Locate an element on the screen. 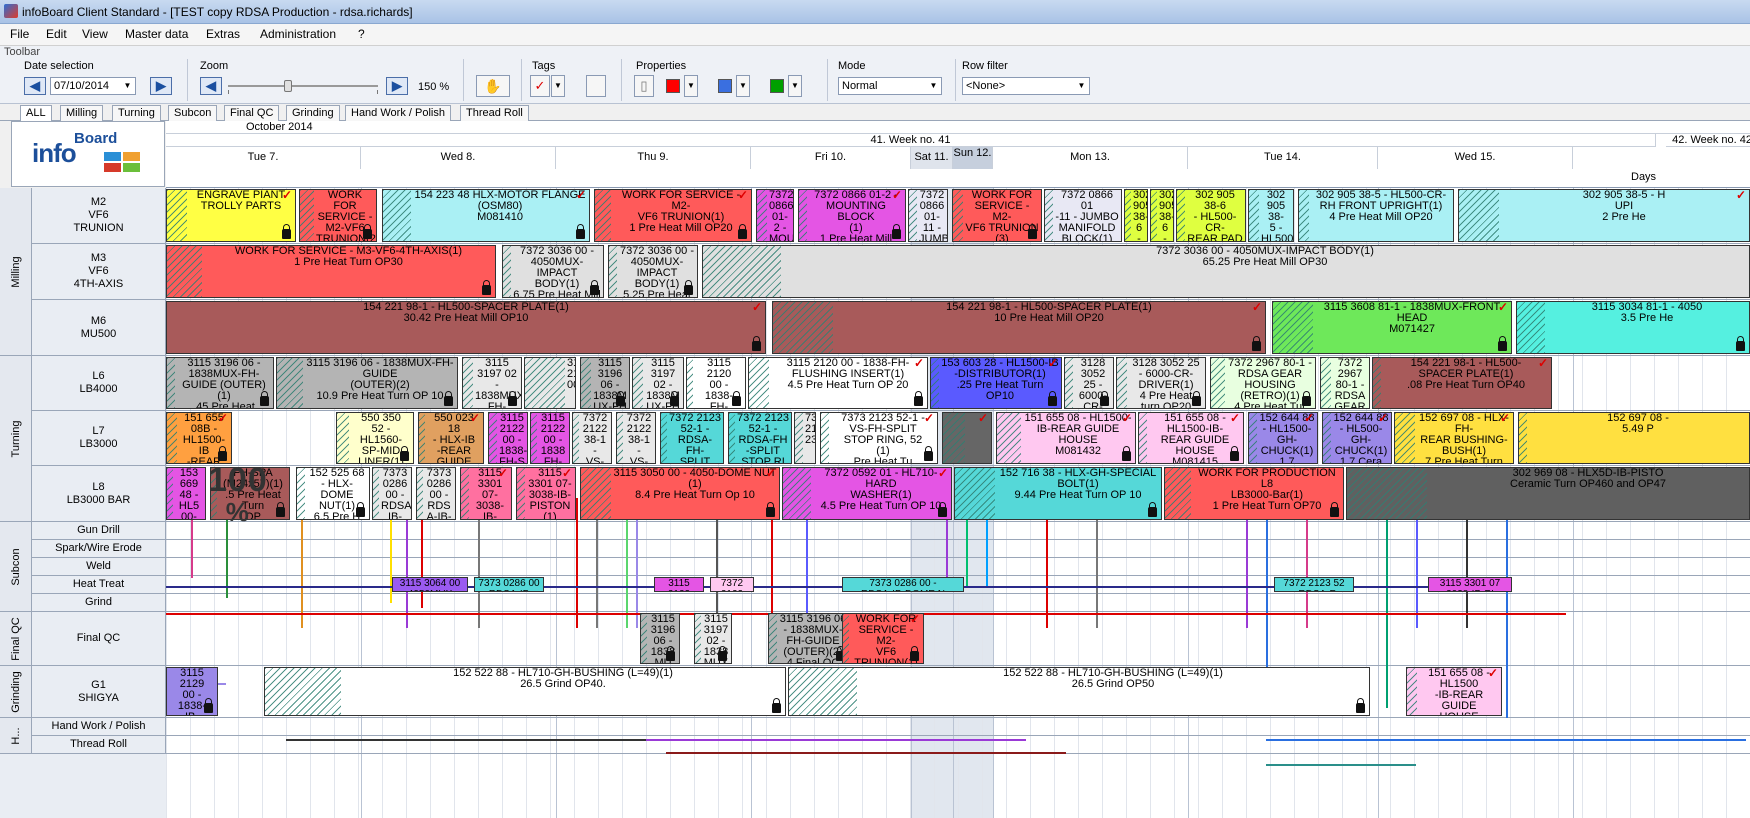 The width and height of the screenshot is (1750, 818). job-bar: 3115 2122 00 - 1838- FH-S is located at coordinates (508, 438).